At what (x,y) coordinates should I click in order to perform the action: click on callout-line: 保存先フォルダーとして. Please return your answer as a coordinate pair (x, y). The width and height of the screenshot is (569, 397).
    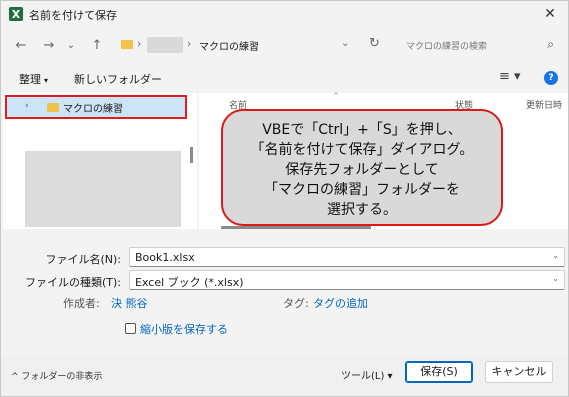
    Looking at the image, I should click on (362, 170).